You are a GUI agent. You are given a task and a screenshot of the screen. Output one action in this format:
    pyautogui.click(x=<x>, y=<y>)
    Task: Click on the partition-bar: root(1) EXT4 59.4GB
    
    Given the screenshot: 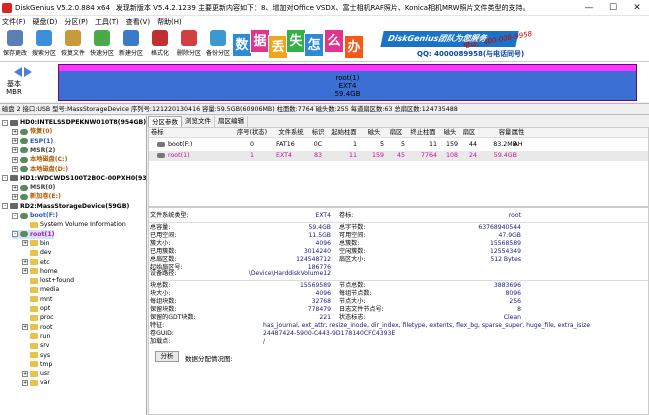 What is the action you would take?
    pyautogui.click(x=347, y=82)
    